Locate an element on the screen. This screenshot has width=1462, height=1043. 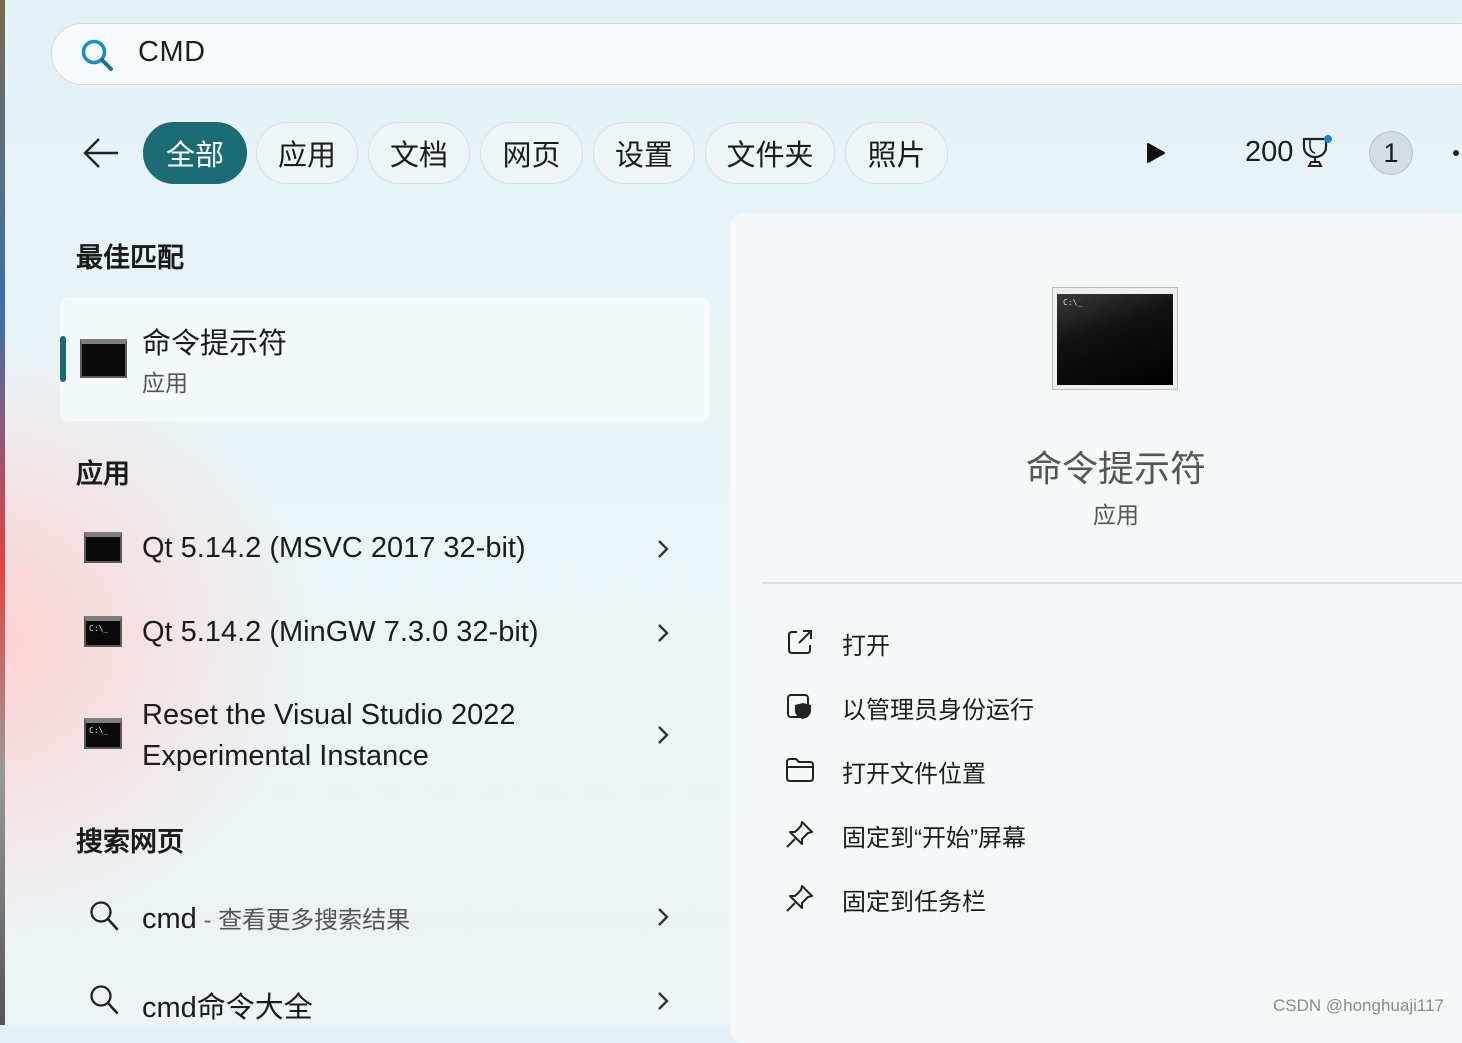
web-result-hint: 查看更多搜索结果 is located at coordinates (314, 920).